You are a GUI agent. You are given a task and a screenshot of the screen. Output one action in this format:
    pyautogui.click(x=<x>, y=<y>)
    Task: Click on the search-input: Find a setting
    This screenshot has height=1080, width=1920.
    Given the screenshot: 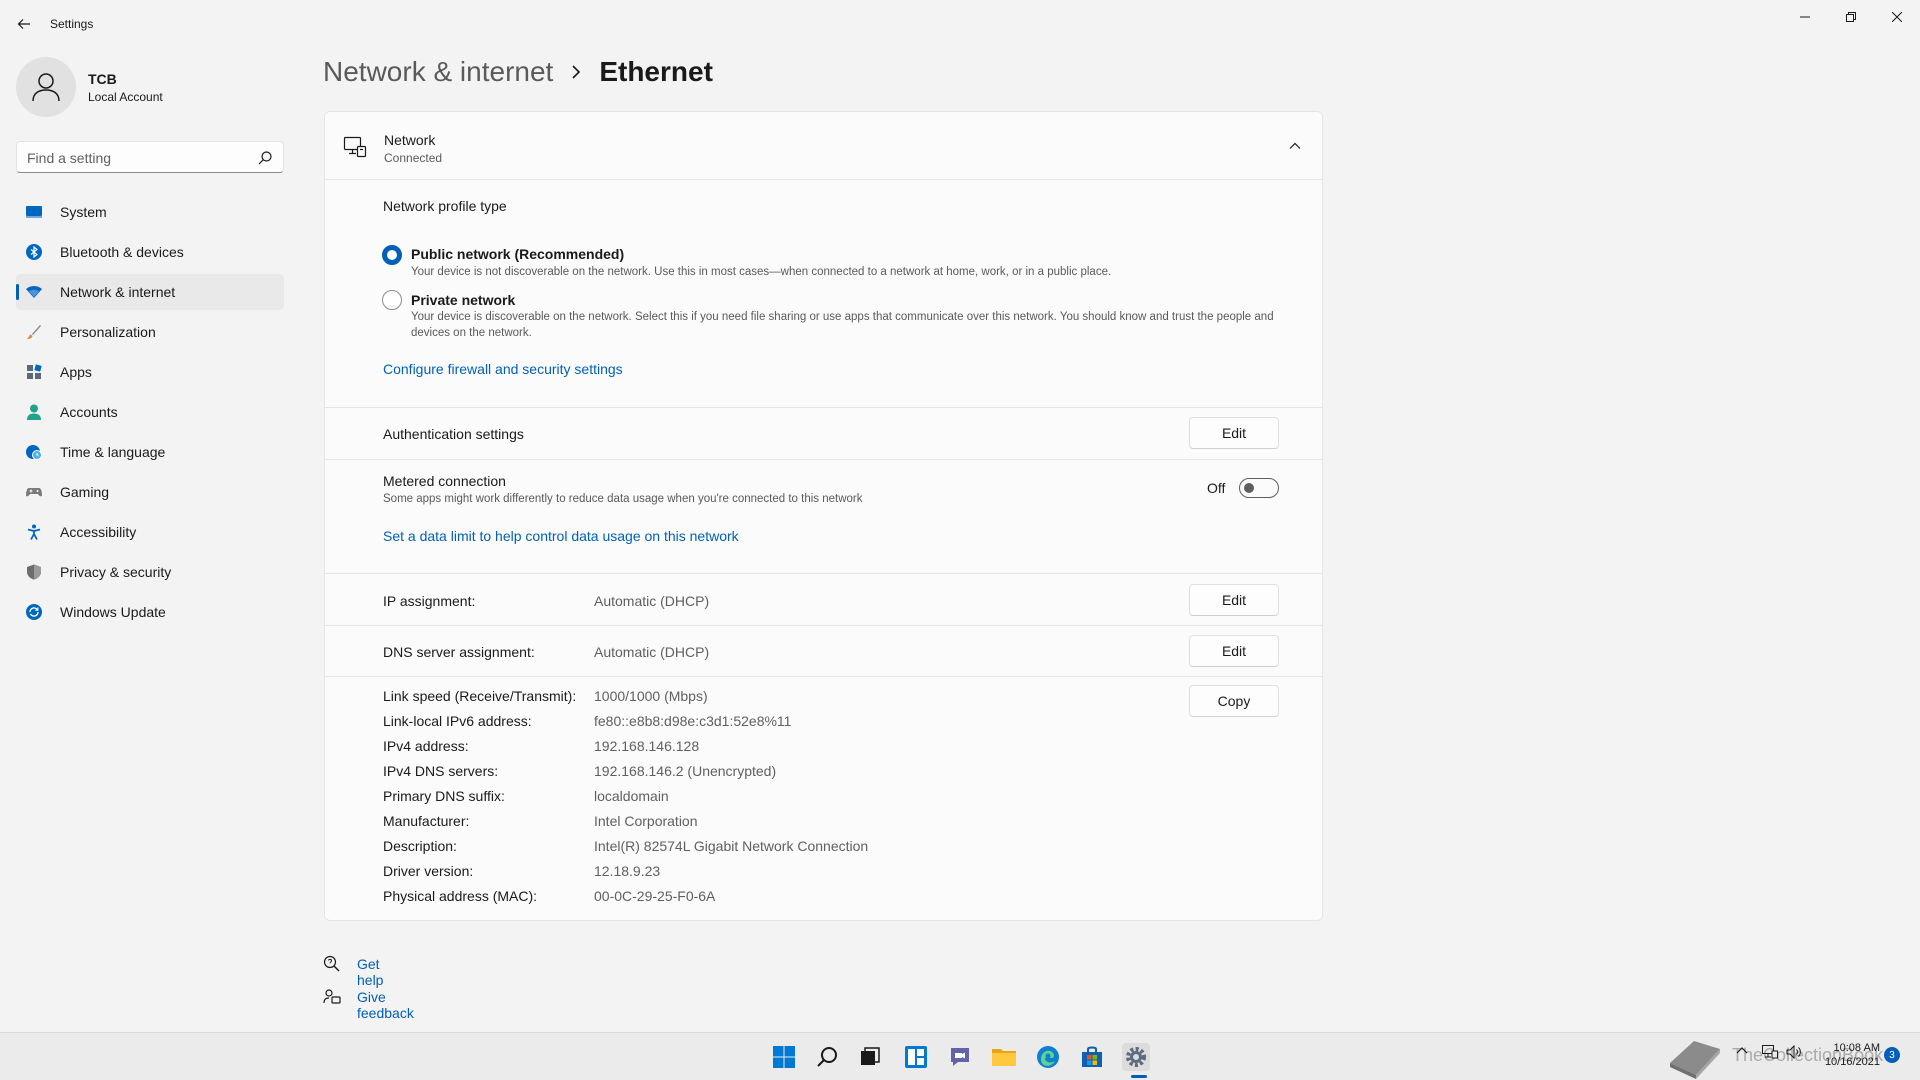 What is the action you would take?
    pyautogui.click(x=69, y=158)
    